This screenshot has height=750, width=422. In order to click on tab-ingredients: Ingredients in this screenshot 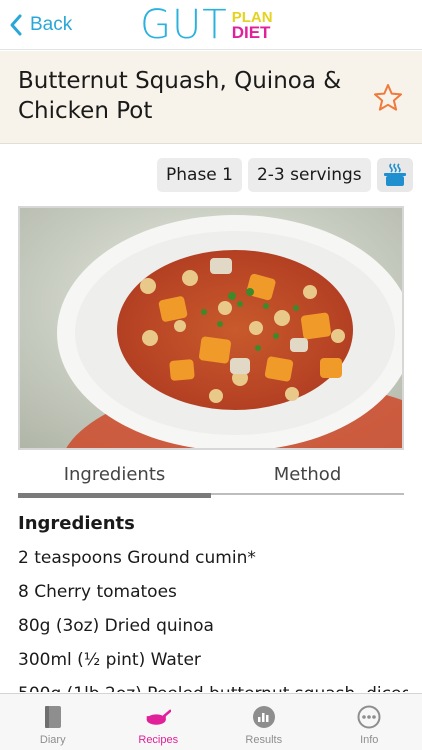, I will do `click(114, 477)`.